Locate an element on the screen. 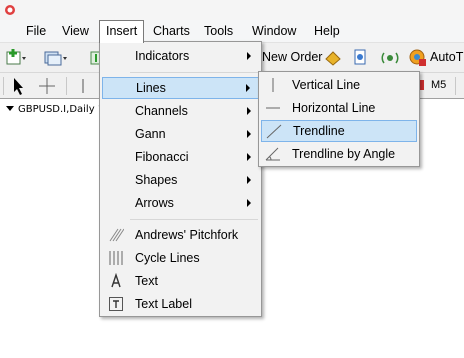 This screenshot has width=464, height=358. menu-item-label: Fibonacci is located at coordinates (162, 157).